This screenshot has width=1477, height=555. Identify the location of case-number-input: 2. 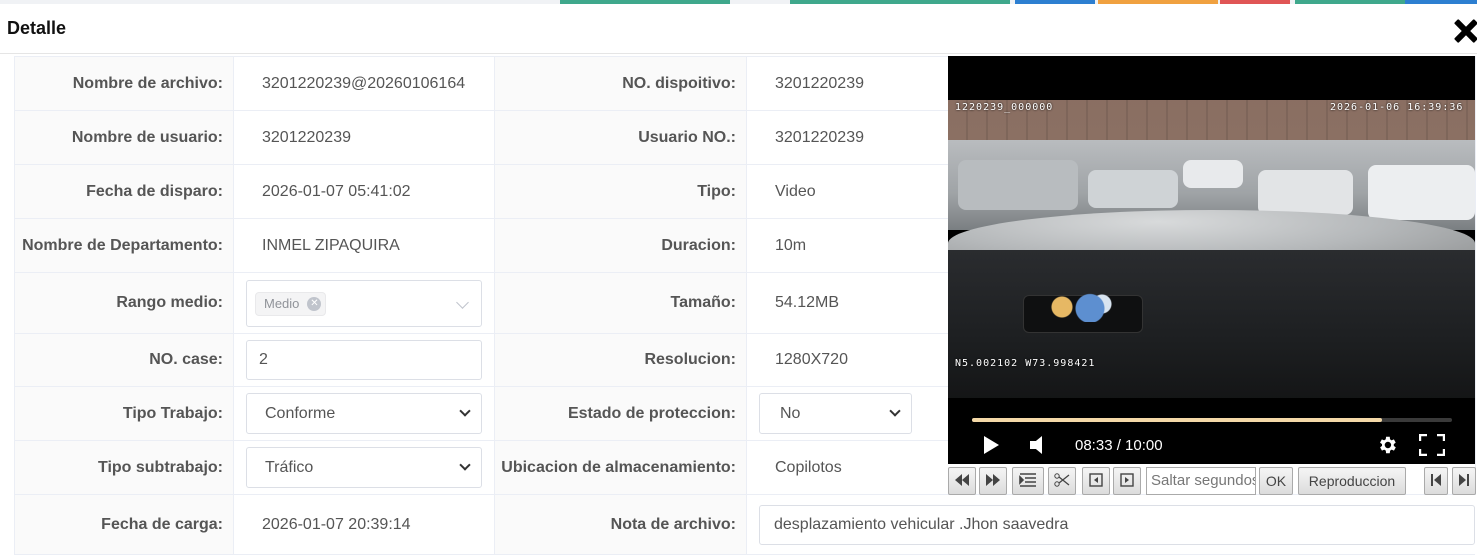
(364, 360).